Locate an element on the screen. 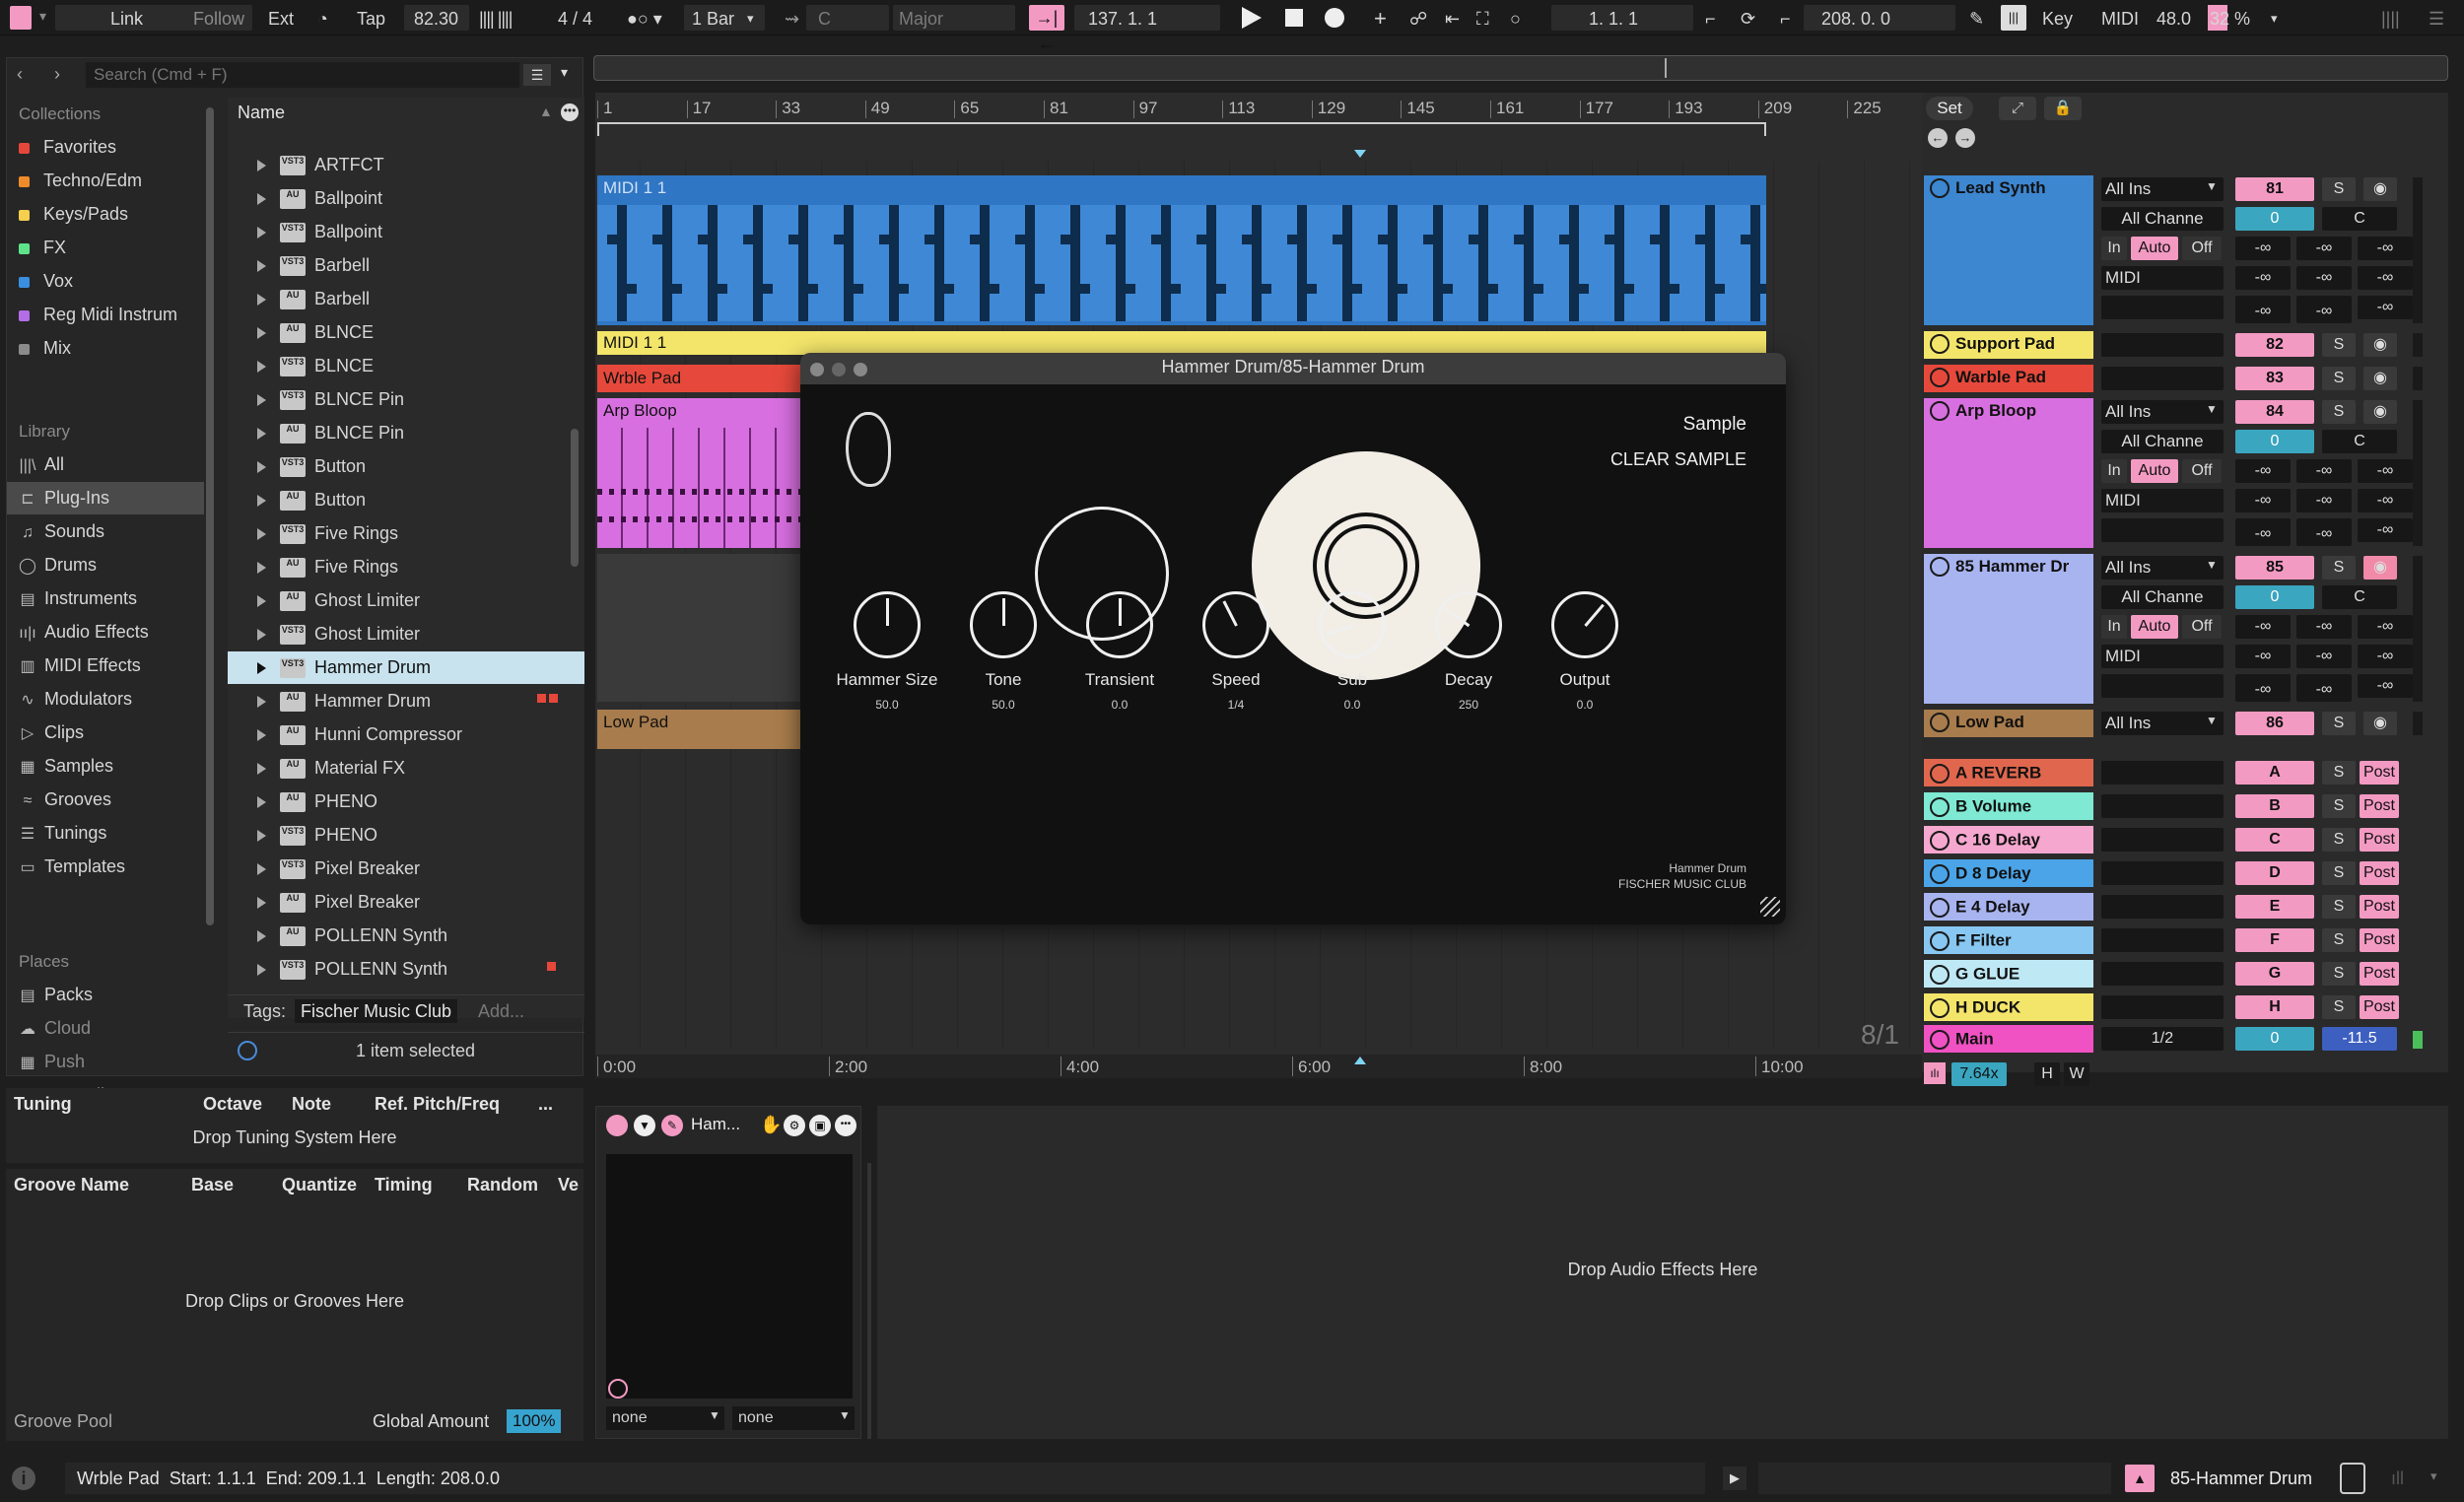  device-fold-icon: ▼ is located at coordinates (644, 1125).